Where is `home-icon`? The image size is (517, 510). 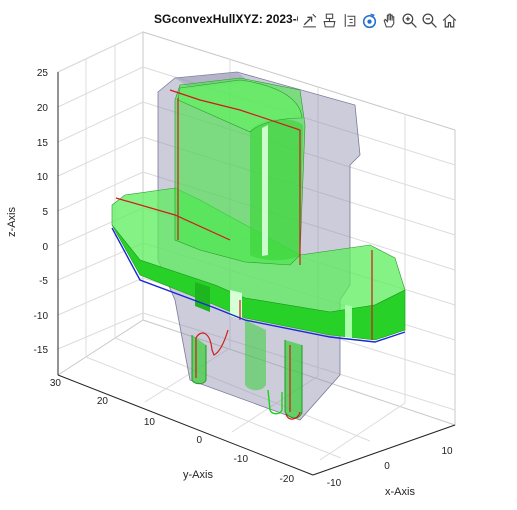 home-icon is located at coordinates (449, 20).